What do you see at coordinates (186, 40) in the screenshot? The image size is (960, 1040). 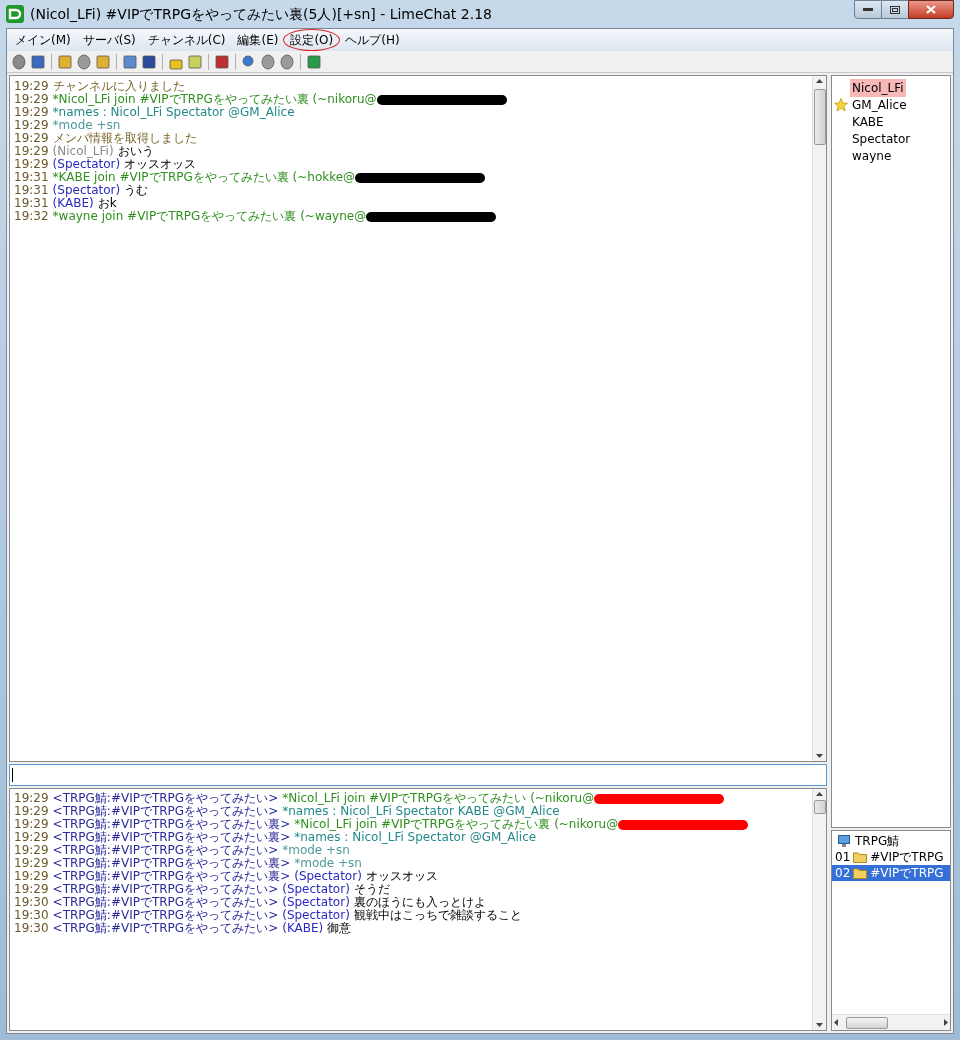 I see `menu-item: チャンネル(C)` at bounding box center [186, 40].